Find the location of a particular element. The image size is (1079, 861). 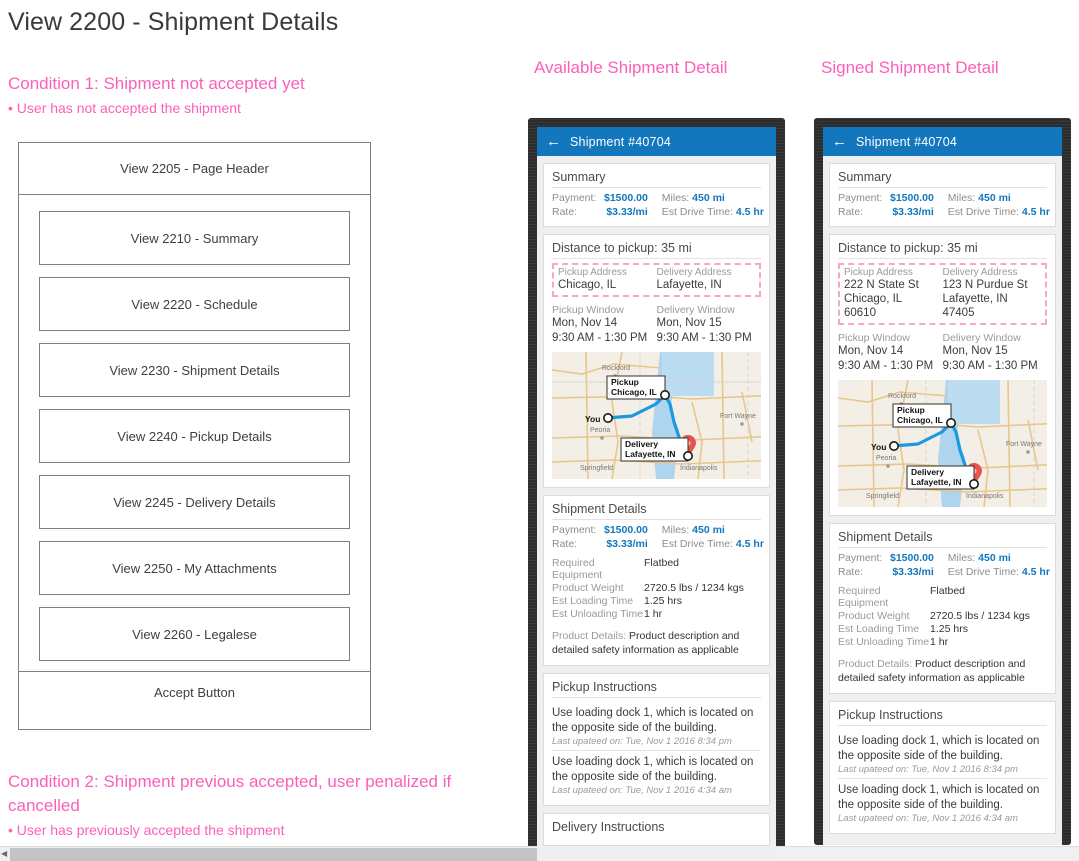

drive-time-value: 4.5 hr is located at coordinates (749, 544).